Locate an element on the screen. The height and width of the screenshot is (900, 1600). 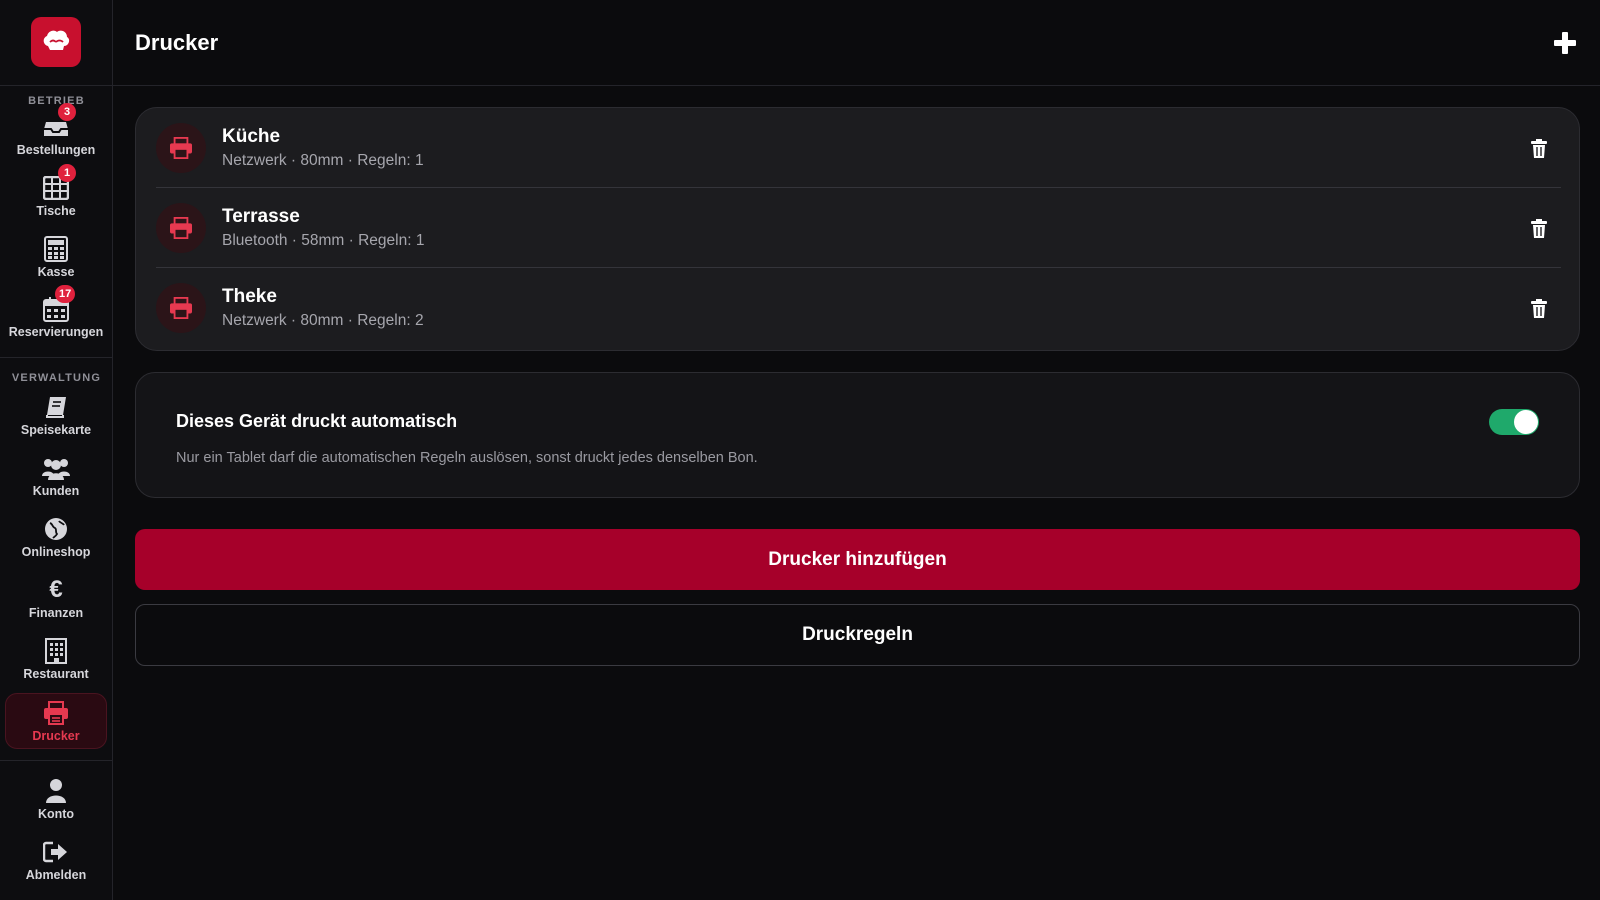
sidebar-item-printers: Drucker is located at coordinates (56, 721).